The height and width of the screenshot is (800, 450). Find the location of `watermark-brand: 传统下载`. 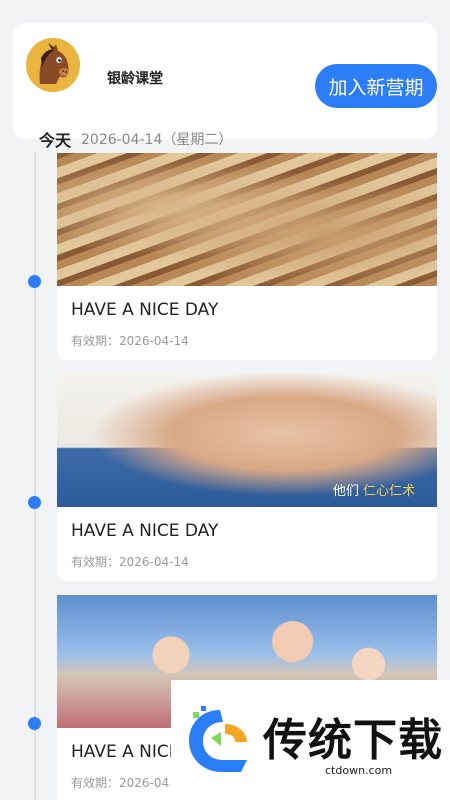

watermark-brand: 传统下载 is located at coordinates (353, 740).